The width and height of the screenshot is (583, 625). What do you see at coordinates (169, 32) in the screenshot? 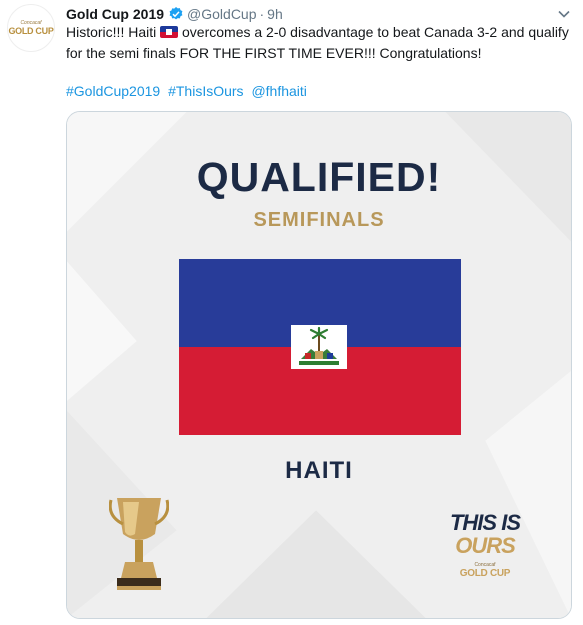
I see `haiti-flag-emoji-icon` at bounding box center [169, 32].